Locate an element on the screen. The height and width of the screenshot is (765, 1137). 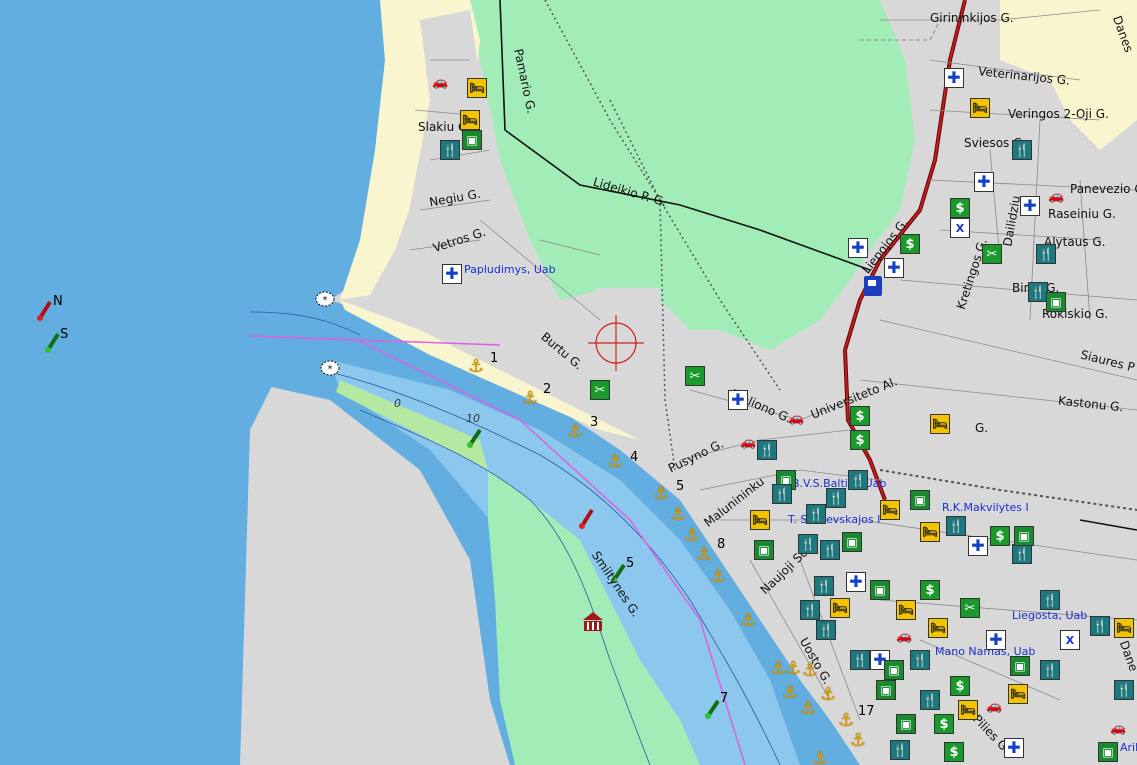
business-label-t-suscevskajos: T. Suscevskajos I is located at coordinates (834, 519).